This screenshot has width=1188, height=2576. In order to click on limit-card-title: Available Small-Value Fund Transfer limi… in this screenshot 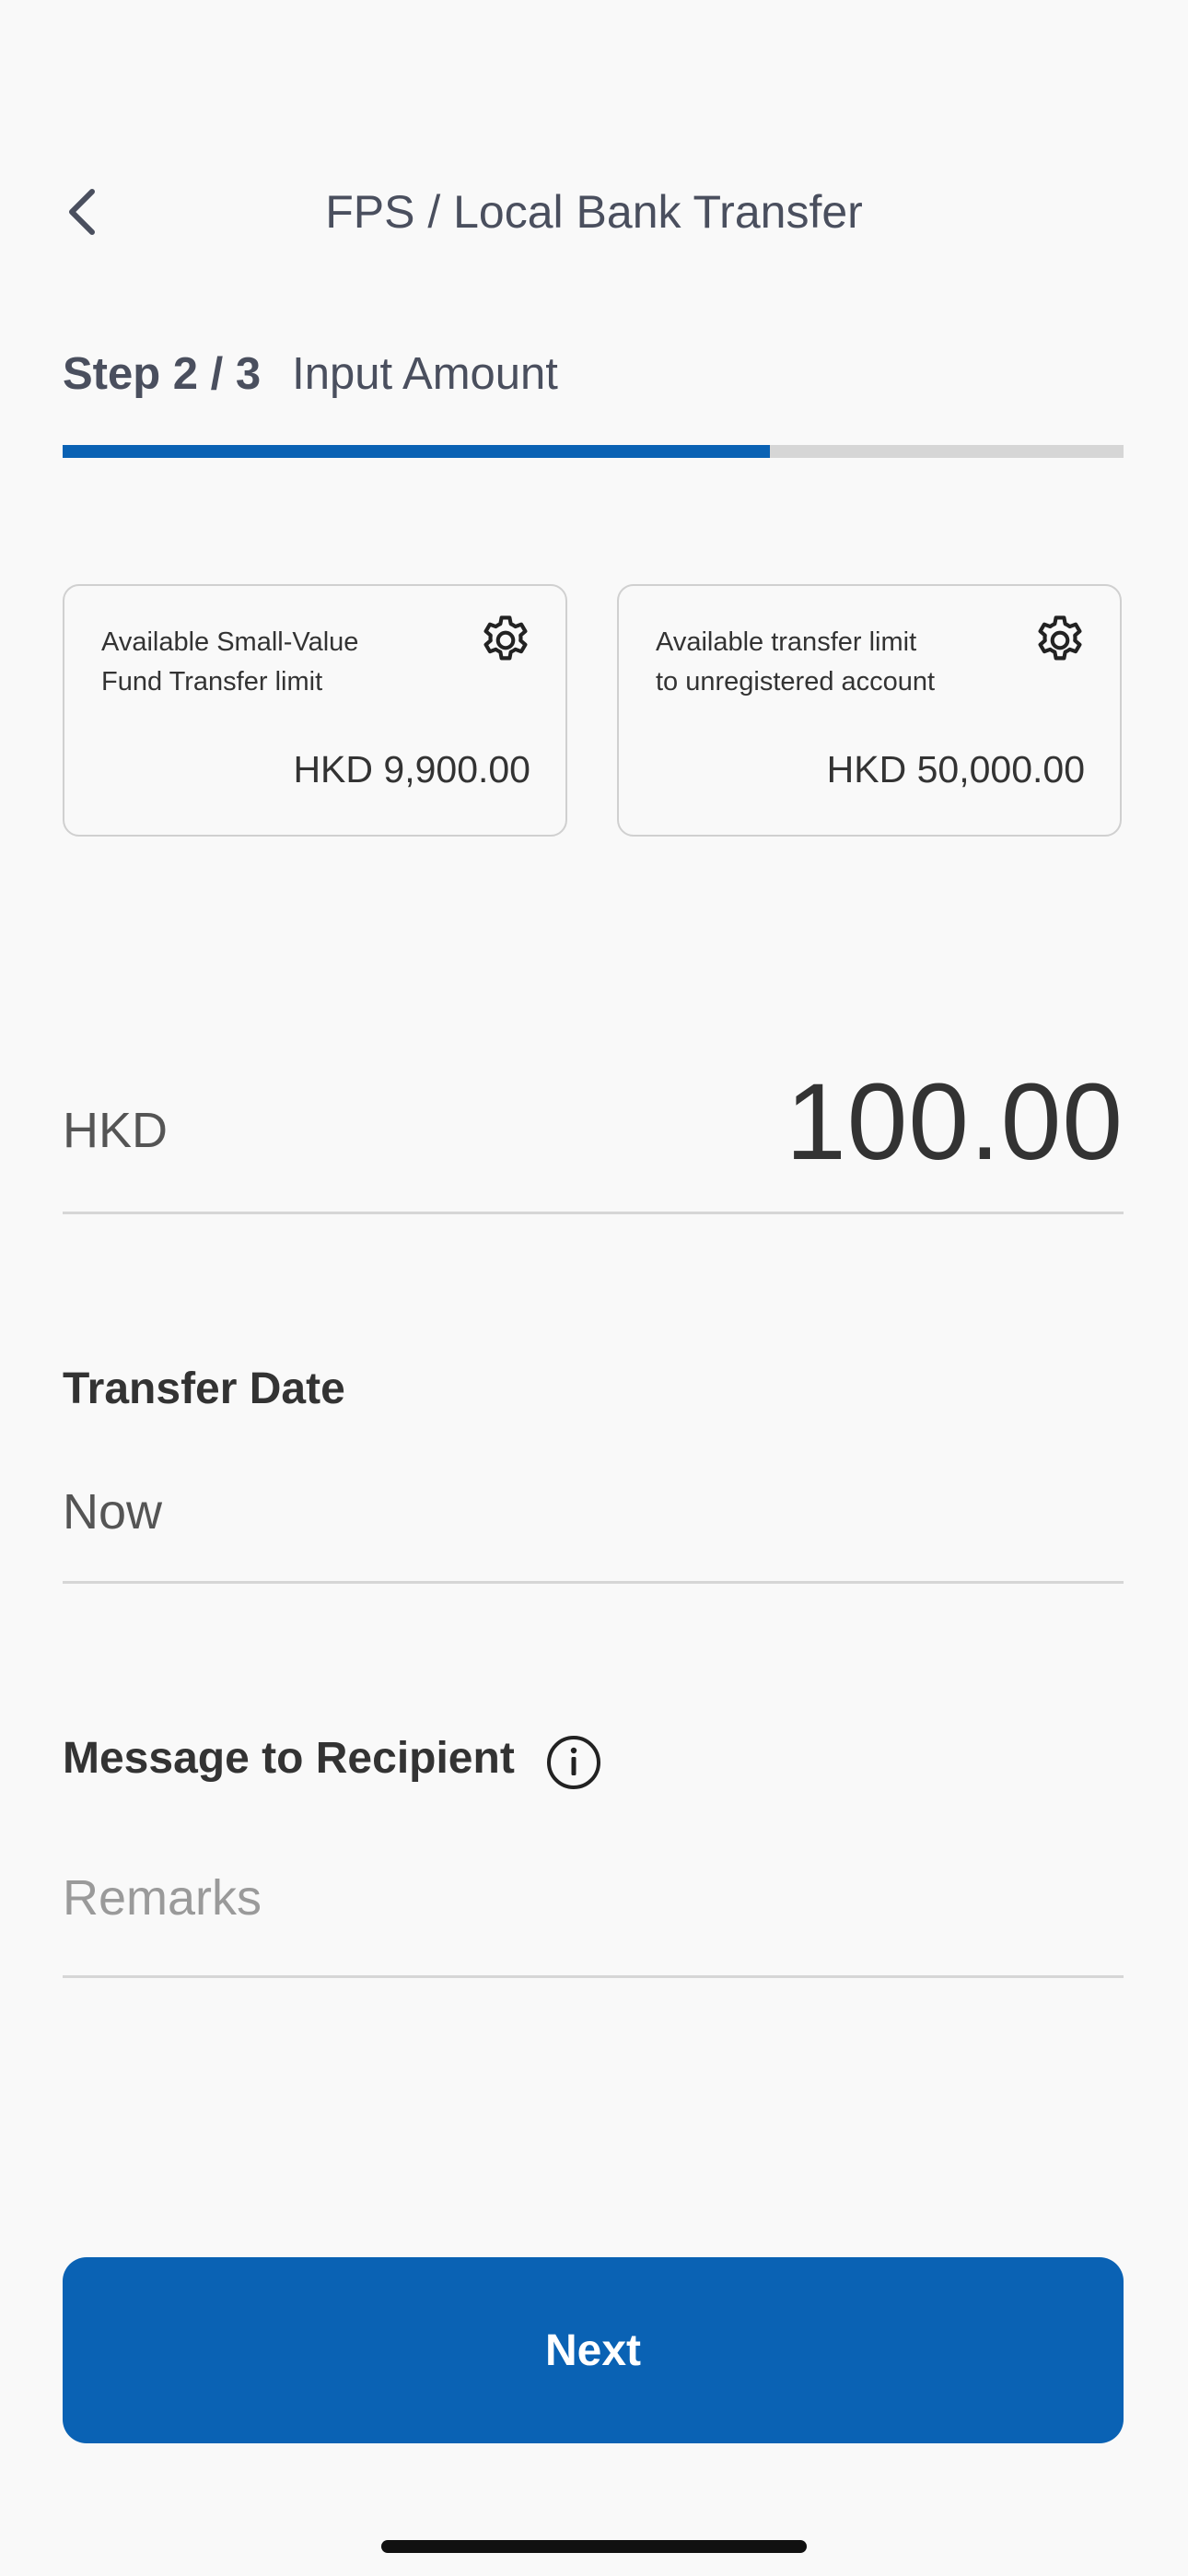, I will do `click(230, 662)`.